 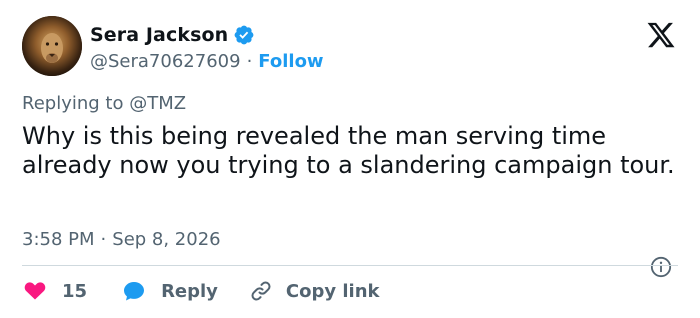 What do you see at coordinates (159, 35) in the screenshot?
I see `author-display-name: Sera Jackson` at bounding box center [159, 35].